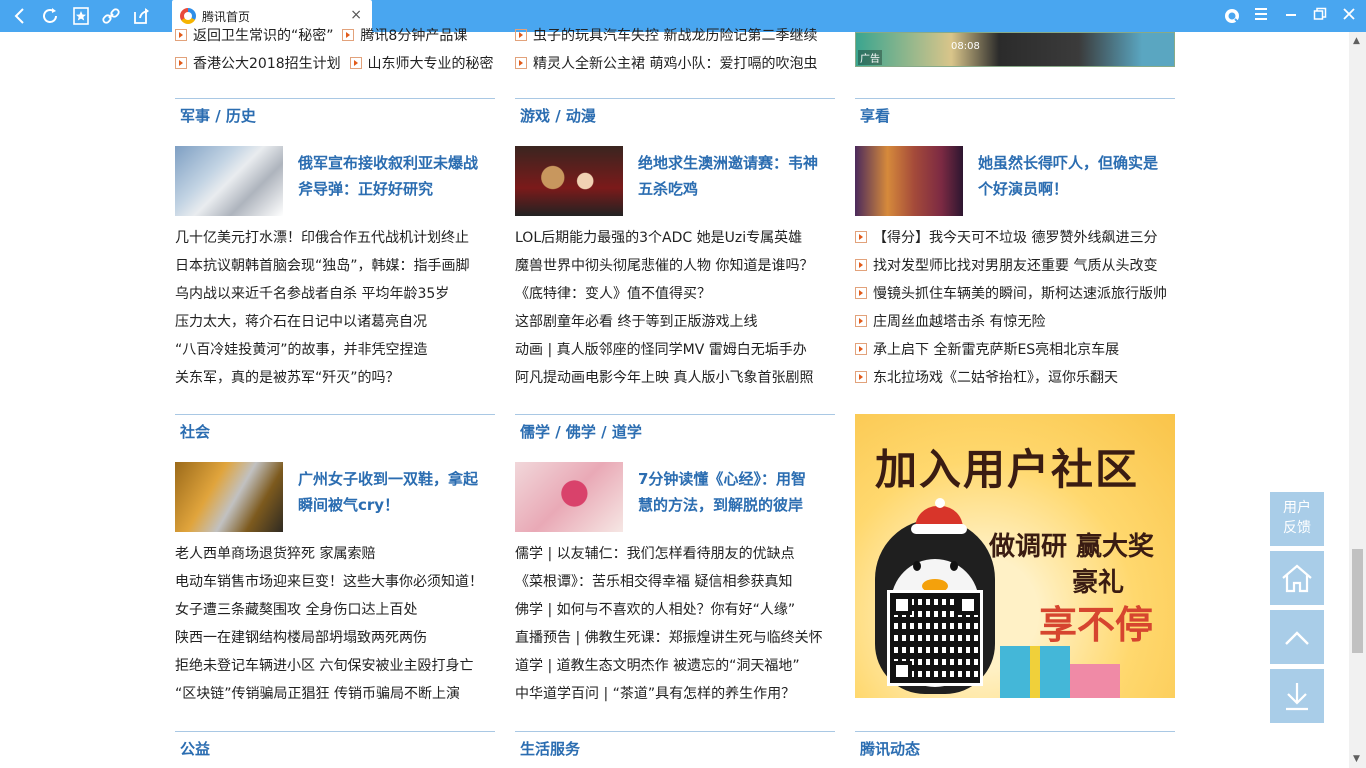  I want to click on refresh-icon, so click(50, 16).